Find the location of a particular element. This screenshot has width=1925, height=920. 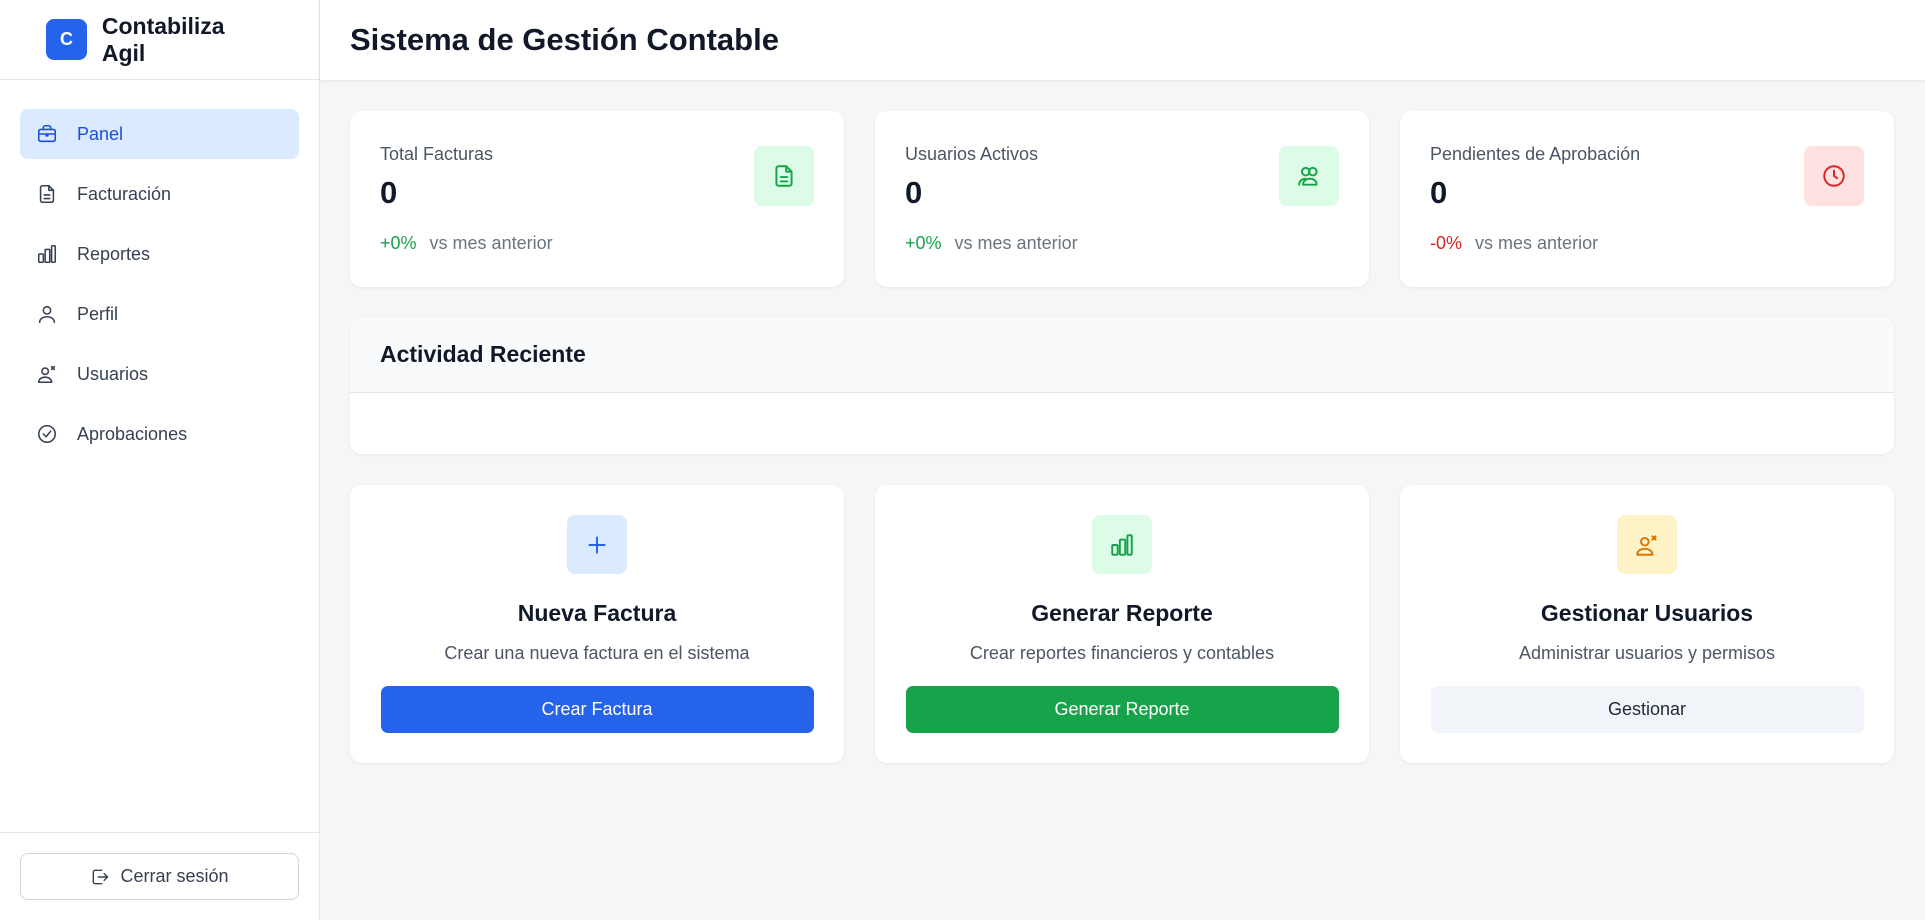

sidebar-footer: Cerrar sesión is located at coordinates (159, 876).